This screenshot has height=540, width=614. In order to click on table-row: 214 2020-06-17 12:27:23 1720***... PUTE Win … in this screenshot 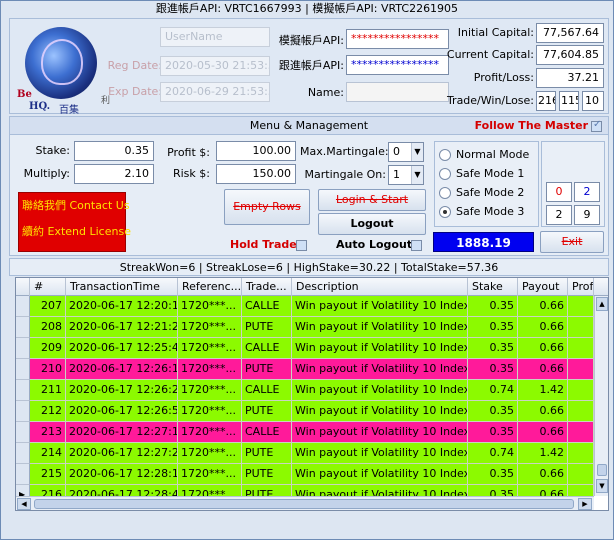, I will do `click(305, 453)`.